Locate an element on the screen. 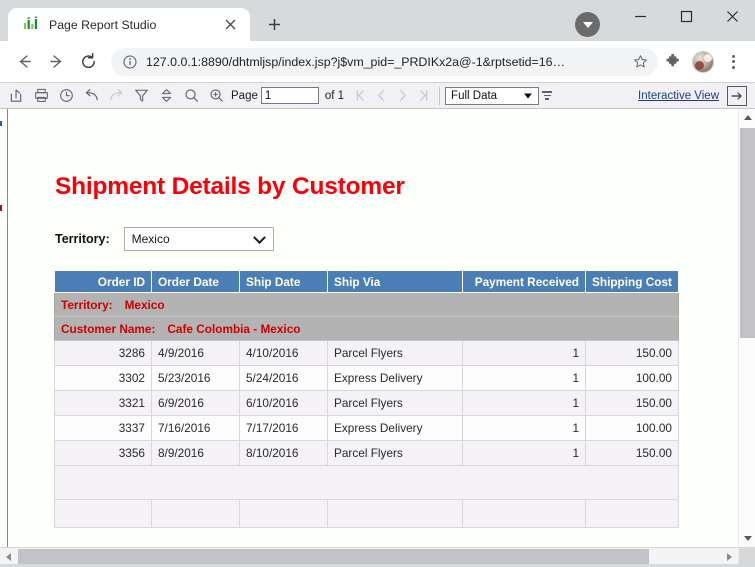 The width and height of the screenshot is (755, 567). scroll-up-arrow-icon is located at coordinates (747, 117).